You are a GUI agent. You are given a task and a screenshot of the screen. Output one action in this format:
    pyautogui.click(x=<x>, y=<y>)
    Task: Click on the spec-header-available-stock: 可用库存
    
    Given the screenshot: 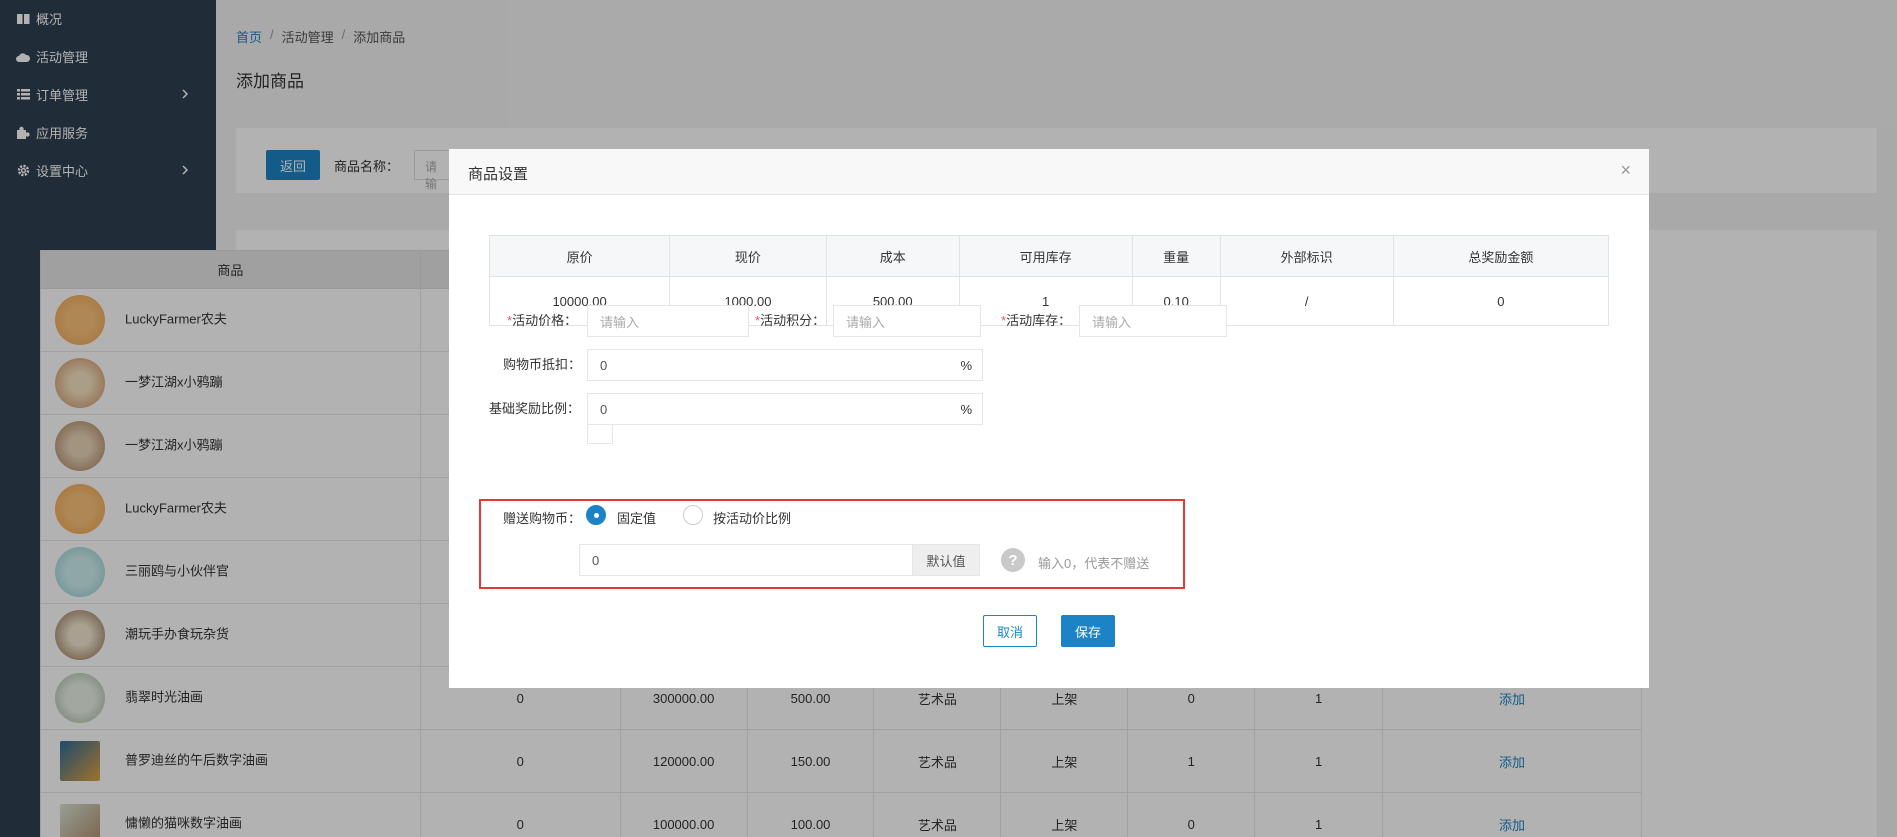 What is the action you would take?
    pyautogui.click(x=1045, y=256)
    